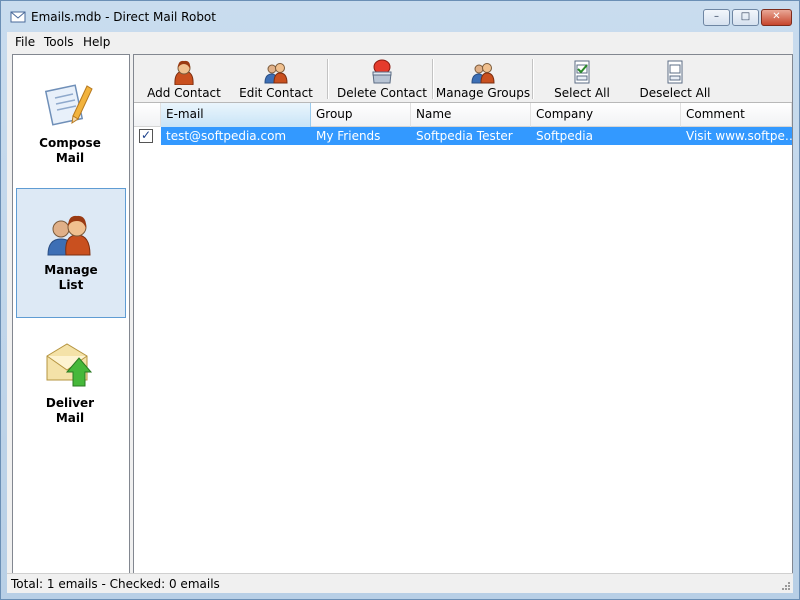 Image resolution: width=800 pixels, height=600 pixels. Describe the element at coordinates (70, 403) in the screenshot. I see `nav-deliver-label-1: Deliver` at that location.